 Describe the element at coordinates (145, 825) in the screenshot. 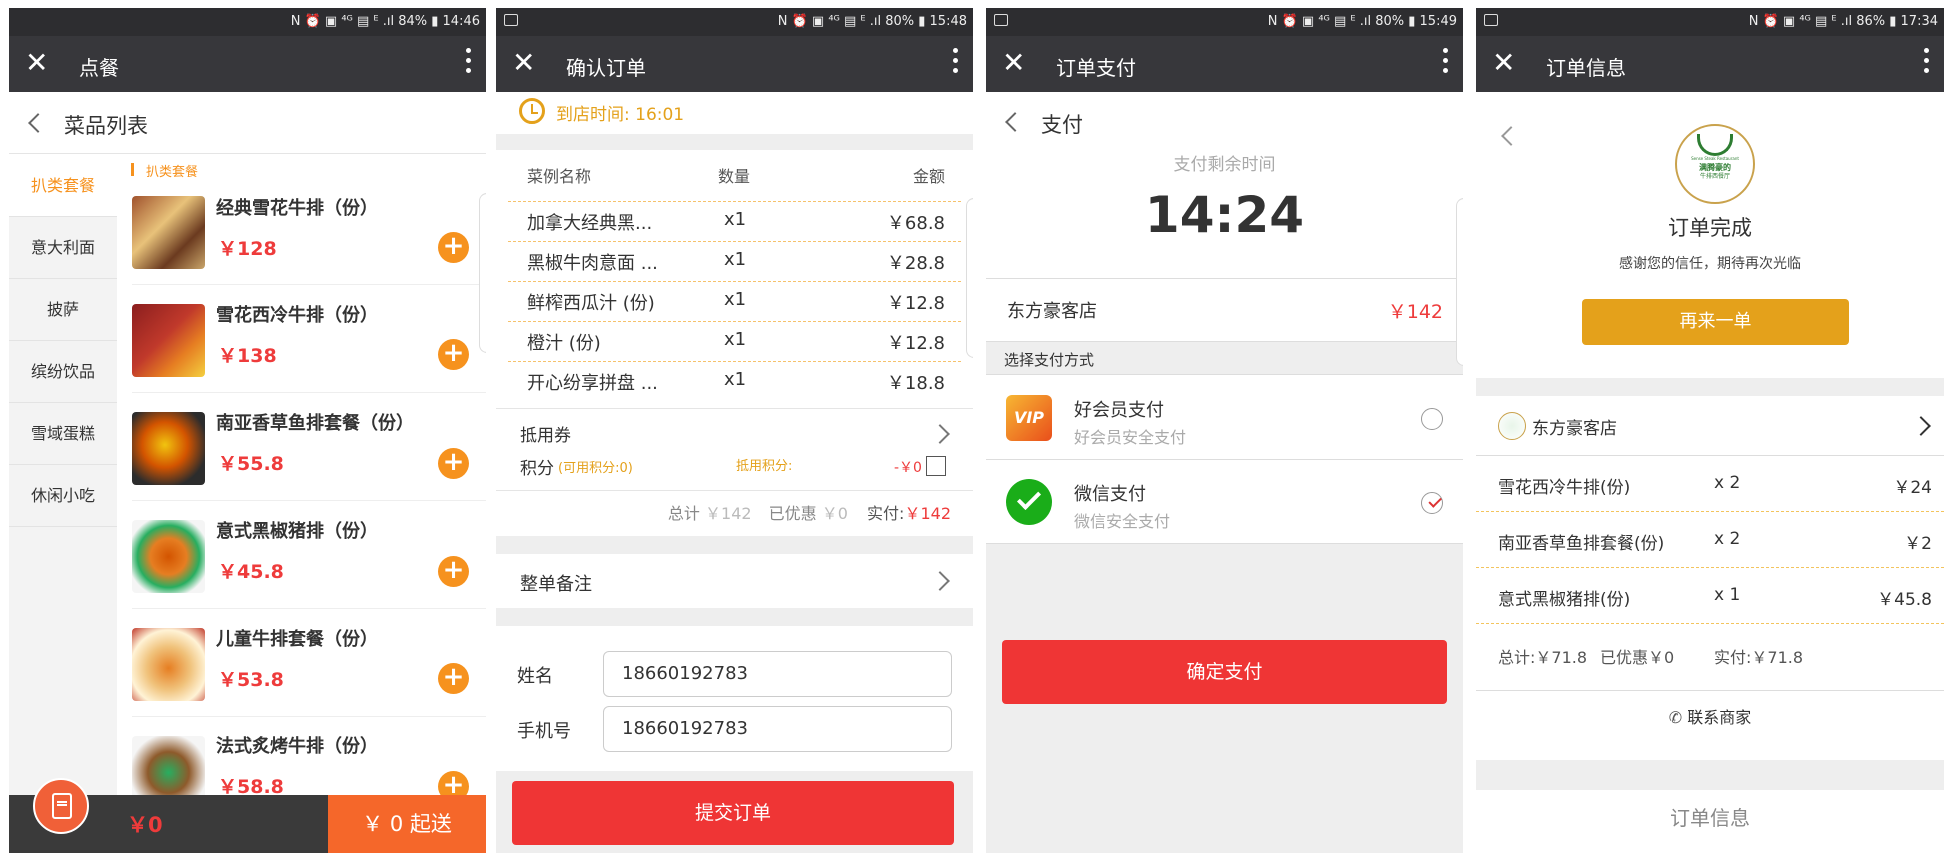

I see `cart-total: ￥0` at that location.